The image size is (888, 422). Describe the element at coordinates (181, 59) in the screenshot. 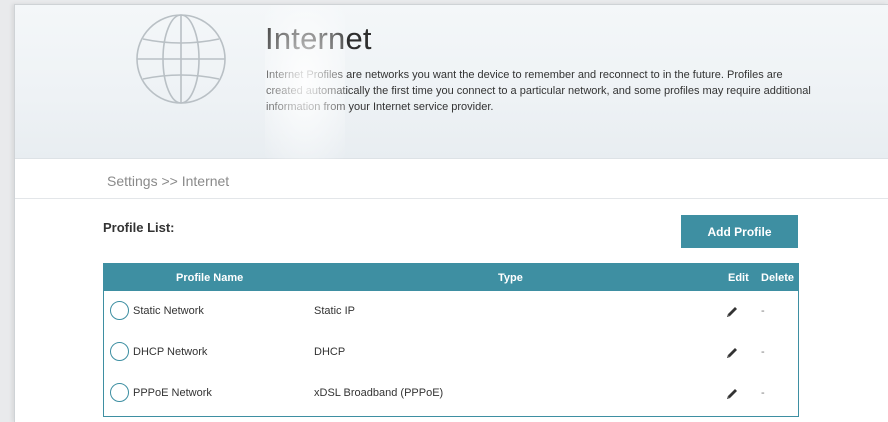

I see `globe-icon` at that location.